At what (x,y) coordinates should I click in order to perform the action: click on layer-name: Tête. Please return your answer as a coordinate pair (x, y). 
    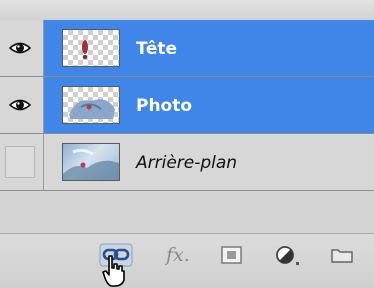
    Looking at the image, I should click on (156, 49).